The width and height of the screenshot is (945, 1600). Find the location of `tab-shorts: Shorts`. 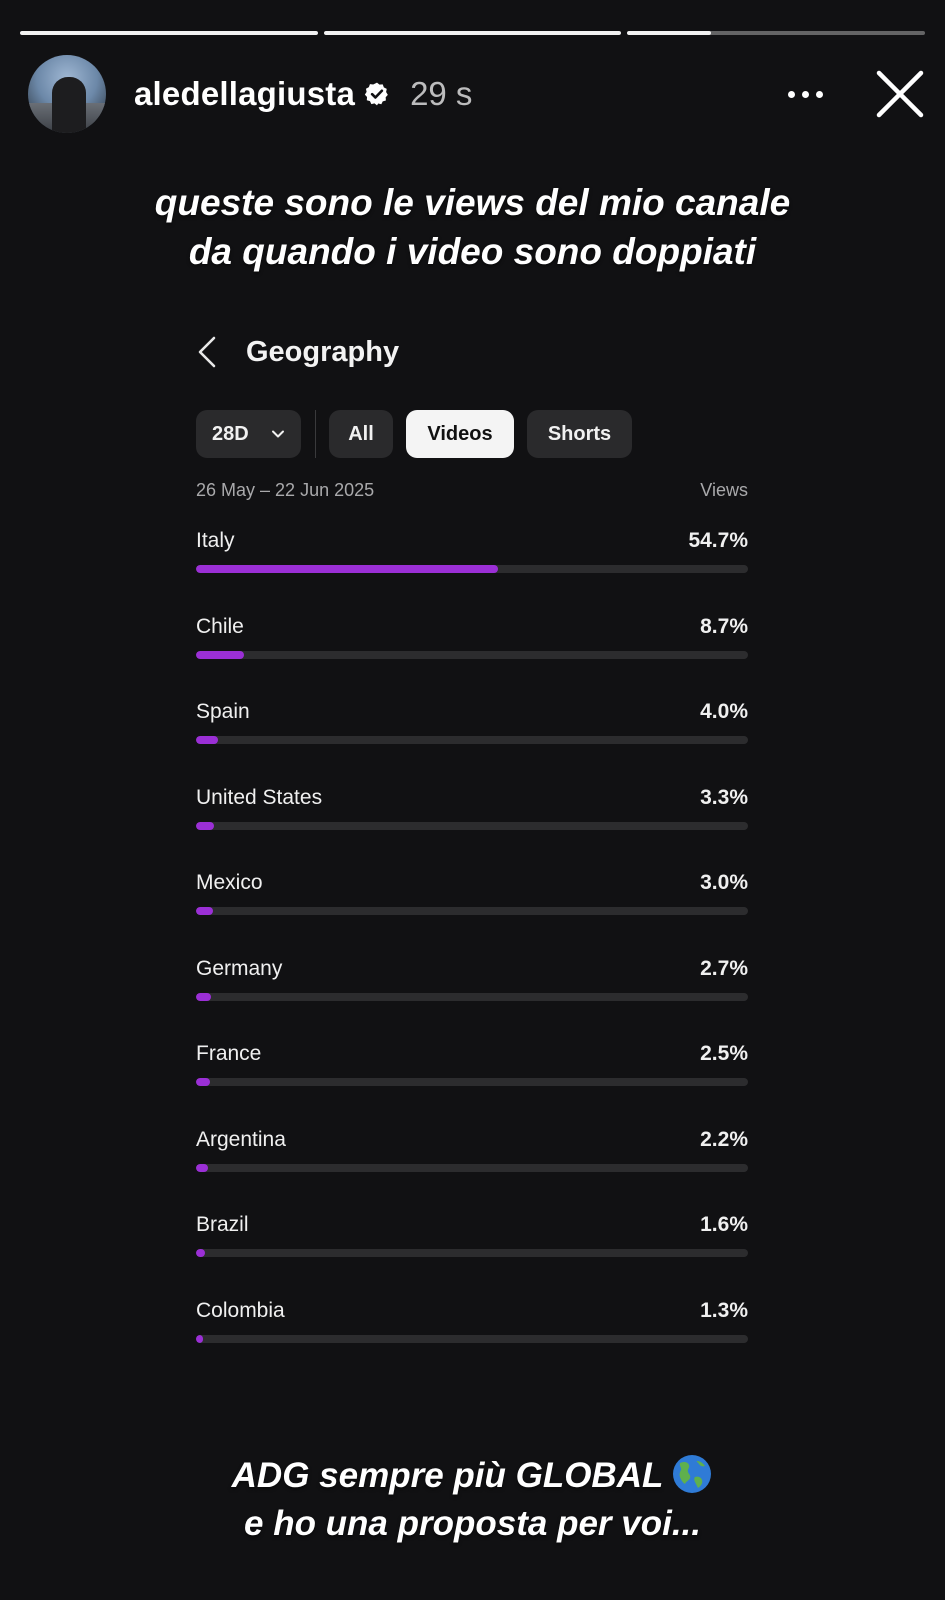

tab-shorts: Shorts is located at coordinates (579, 434).